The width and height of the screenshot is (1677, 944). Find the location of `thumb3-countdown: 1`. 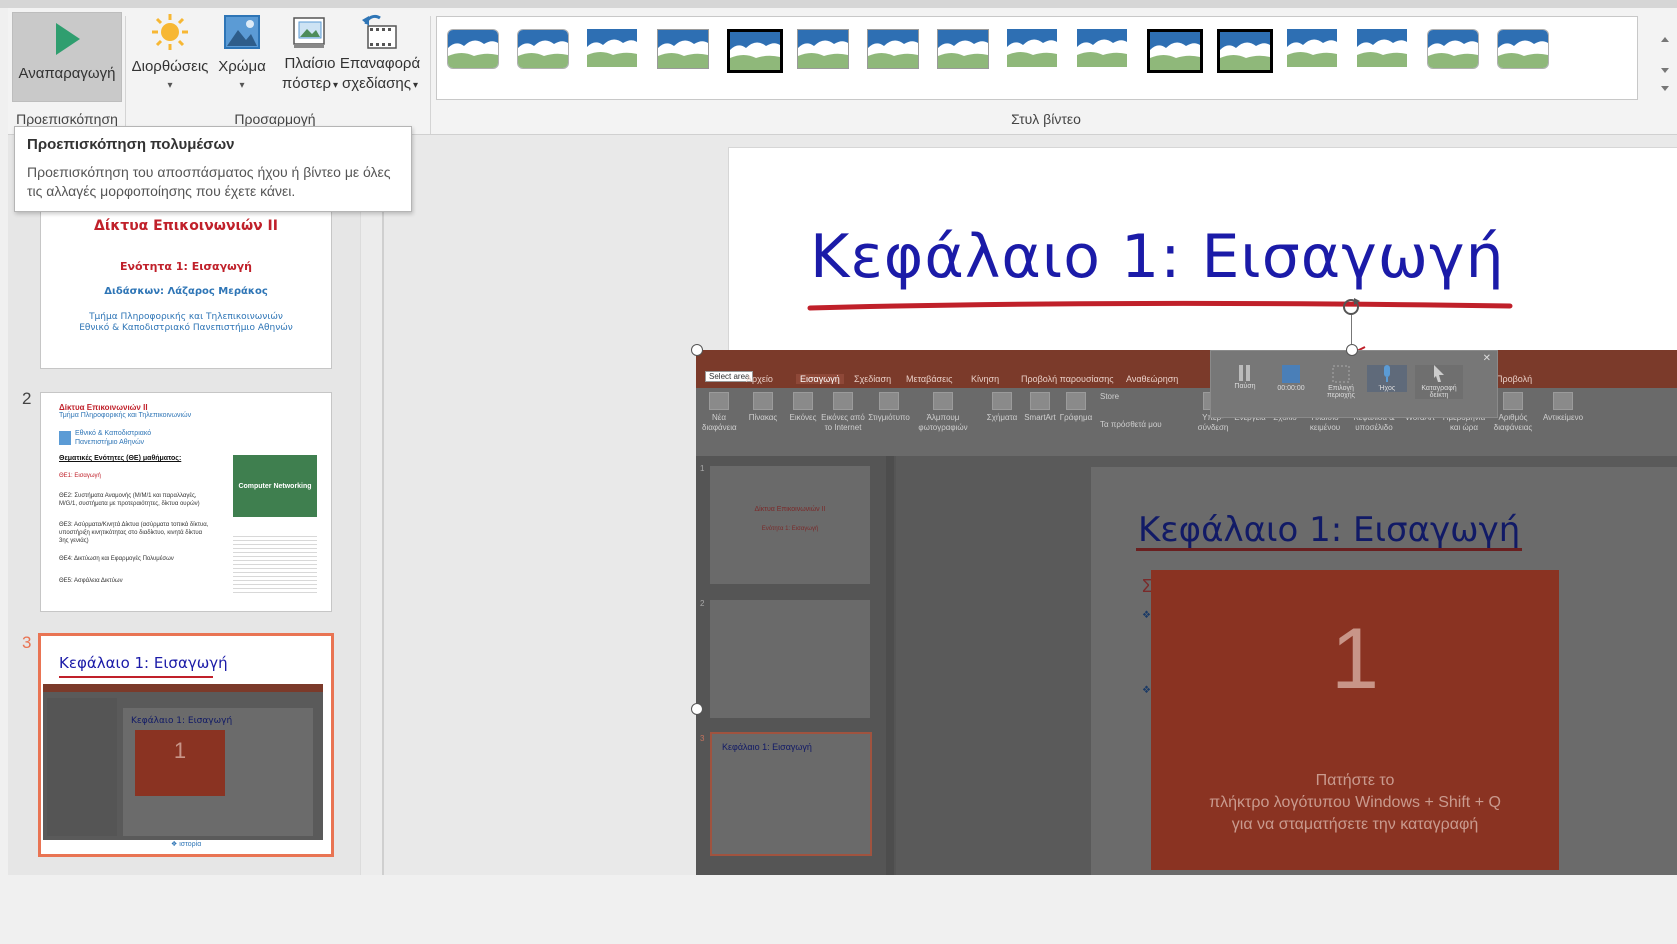

thumb3-countdown: 1 is located at coordinates (180, 763).